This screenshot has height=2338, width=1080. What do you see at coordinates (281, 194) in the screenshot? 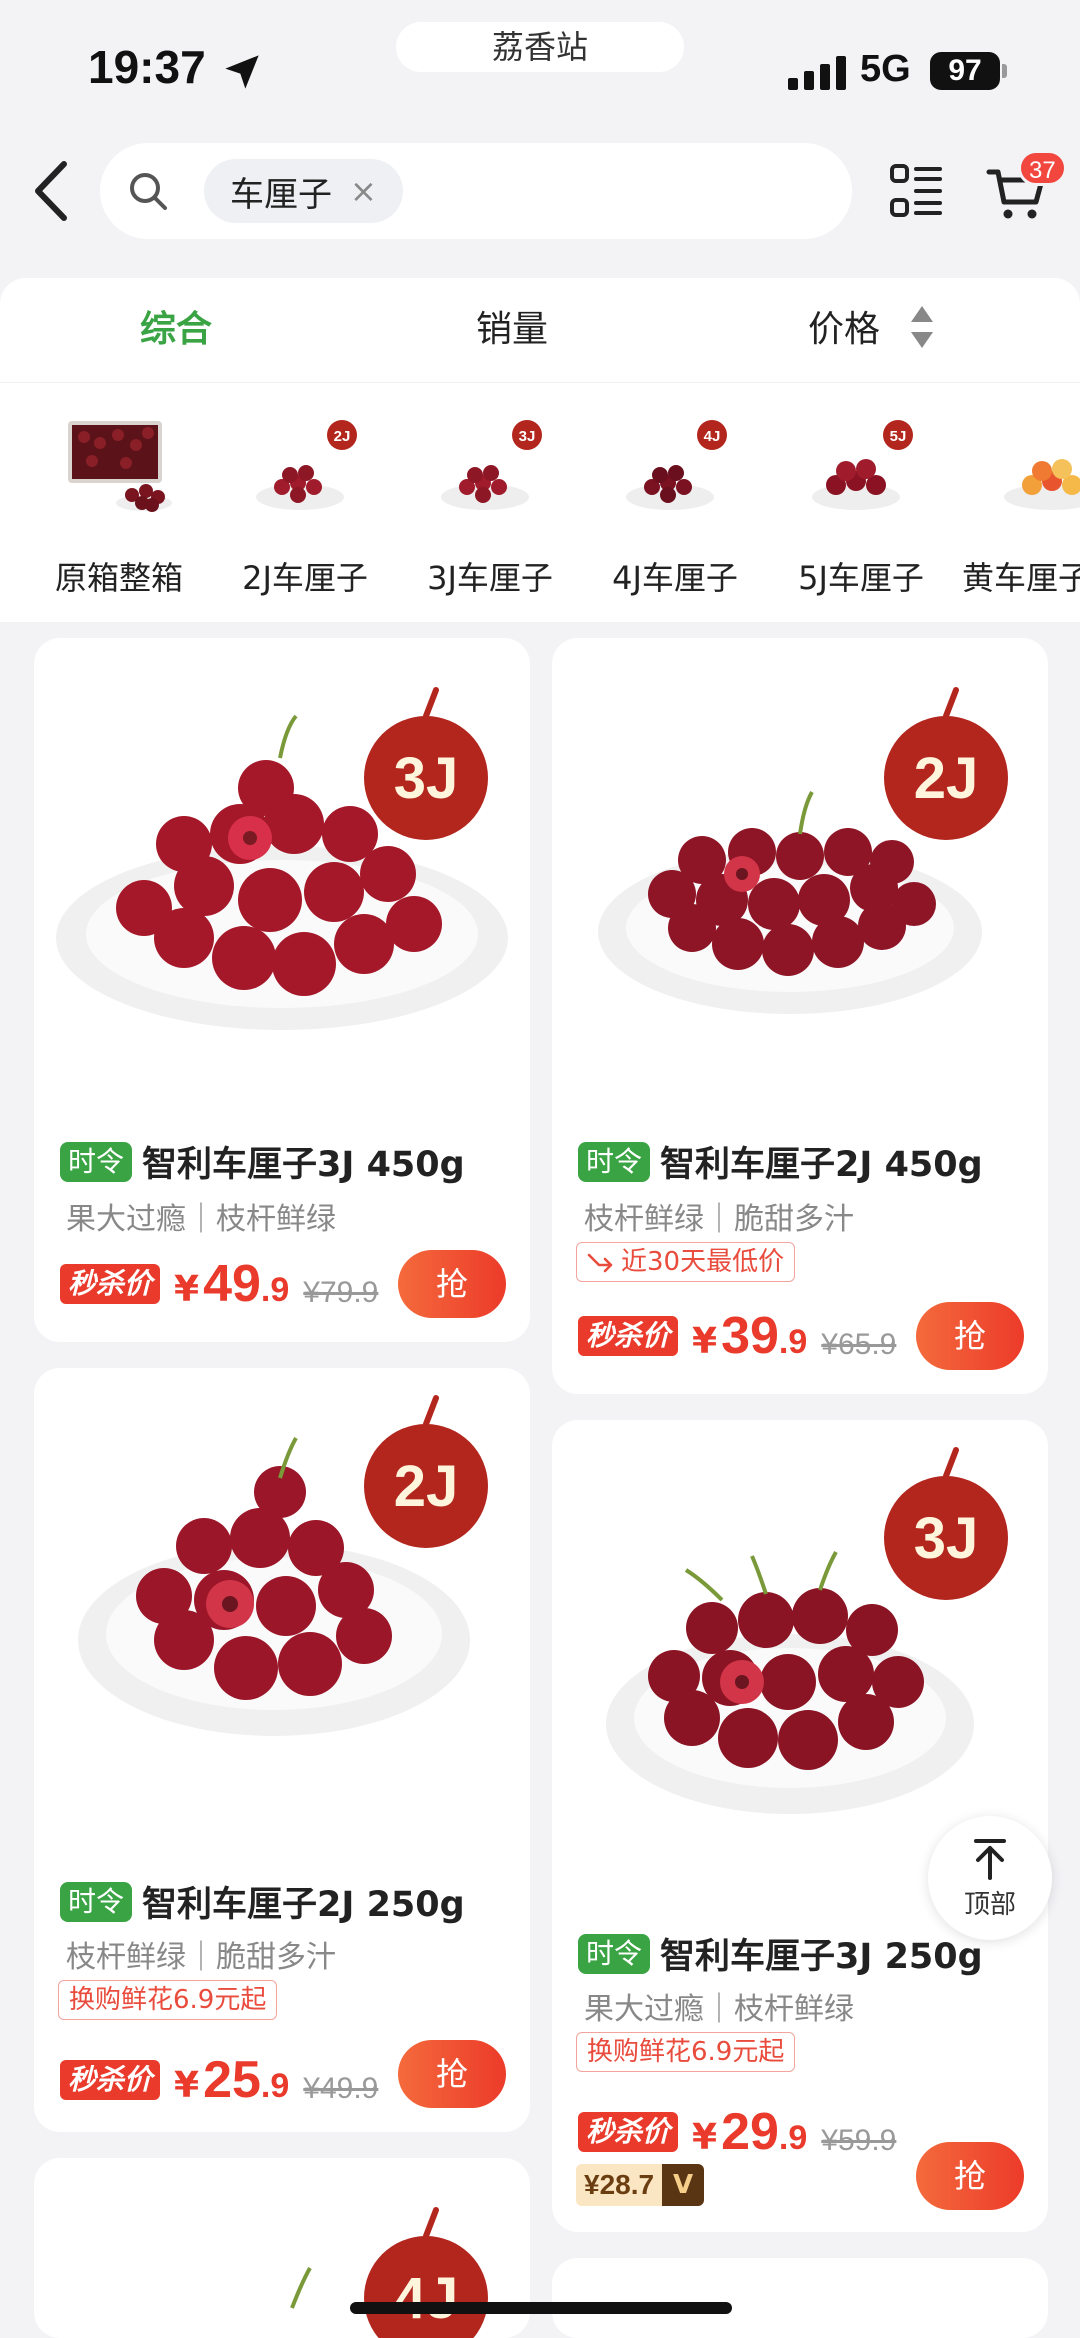
I see `search-chip-text: 车厘子` at bounding box center [281, 194].